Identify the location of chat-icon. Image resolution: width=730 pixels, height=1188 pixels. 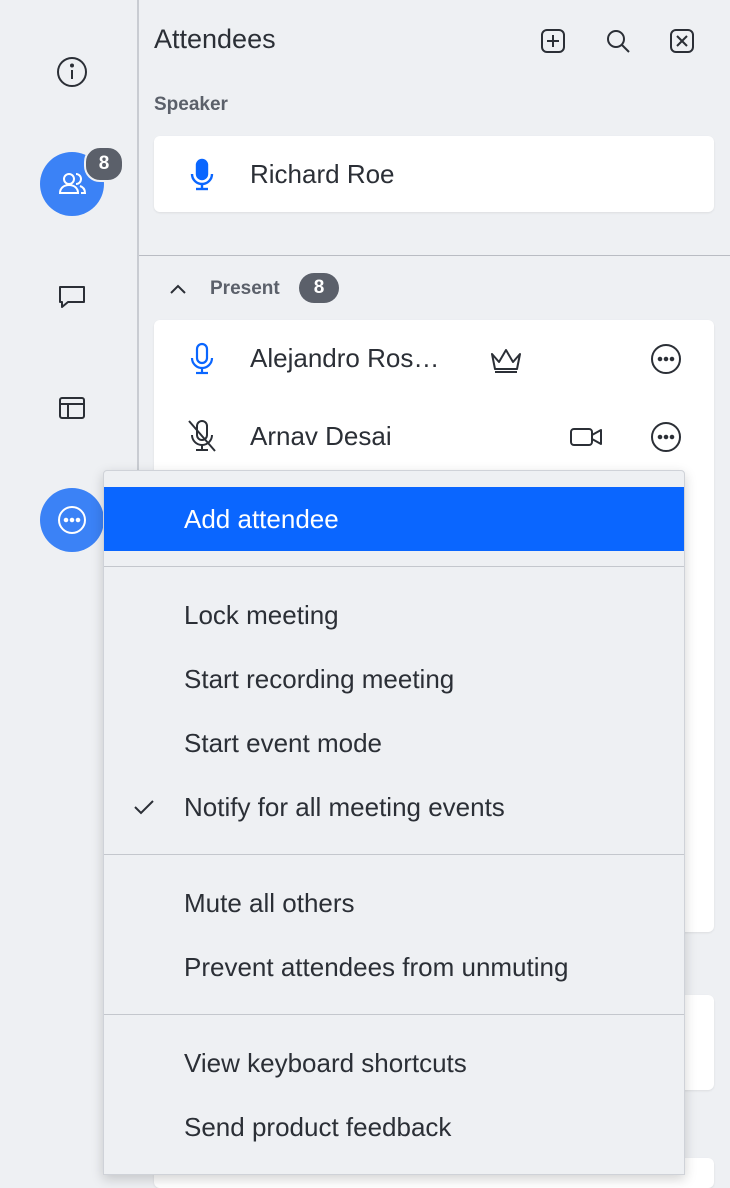
(72, 297).